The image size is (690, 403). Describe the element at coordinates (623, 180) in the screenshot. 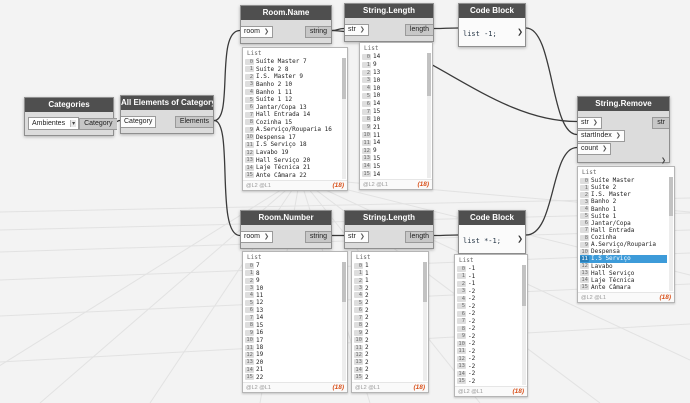

I see `list-item: 0 Suíte Master` at that location.